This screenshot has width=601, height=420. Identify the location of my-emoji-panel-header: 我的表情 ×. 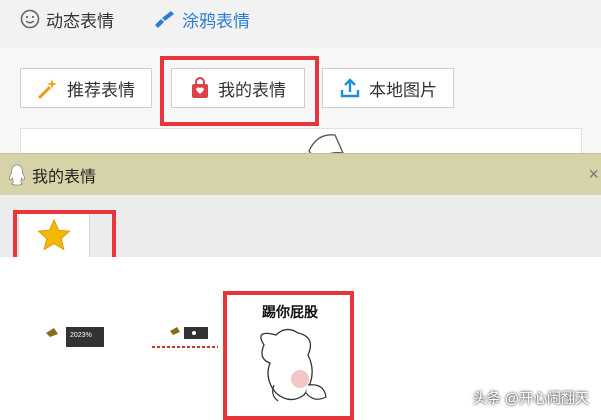
(300, 174).